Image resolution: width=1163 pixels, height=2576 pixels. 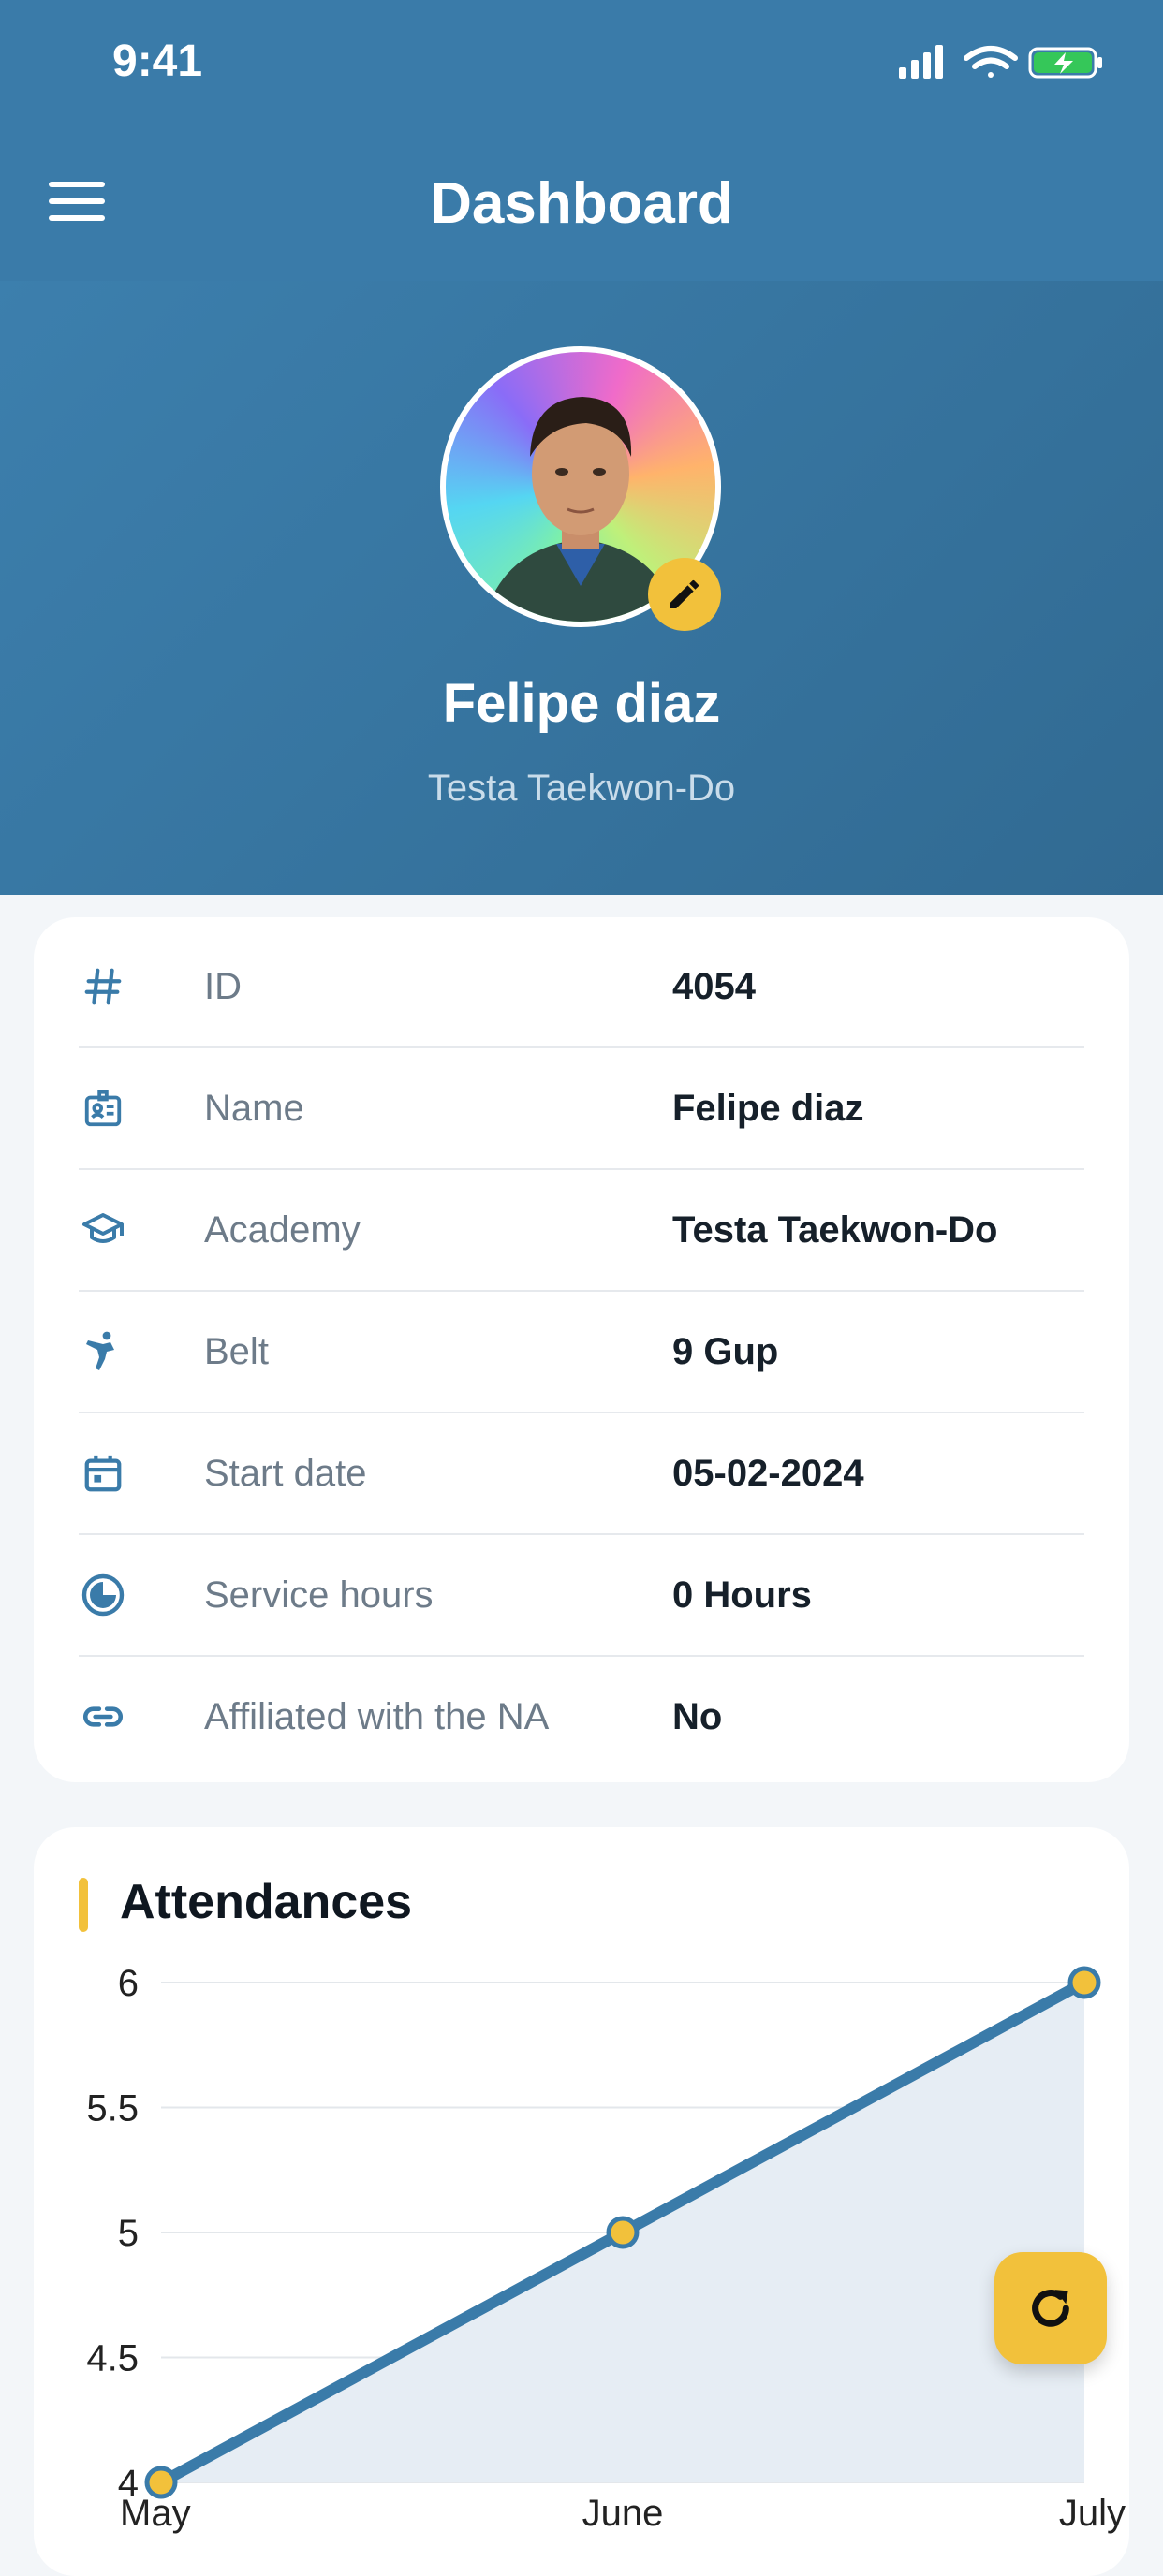 I want to click on status-icons, so click(x=1001, y=62).